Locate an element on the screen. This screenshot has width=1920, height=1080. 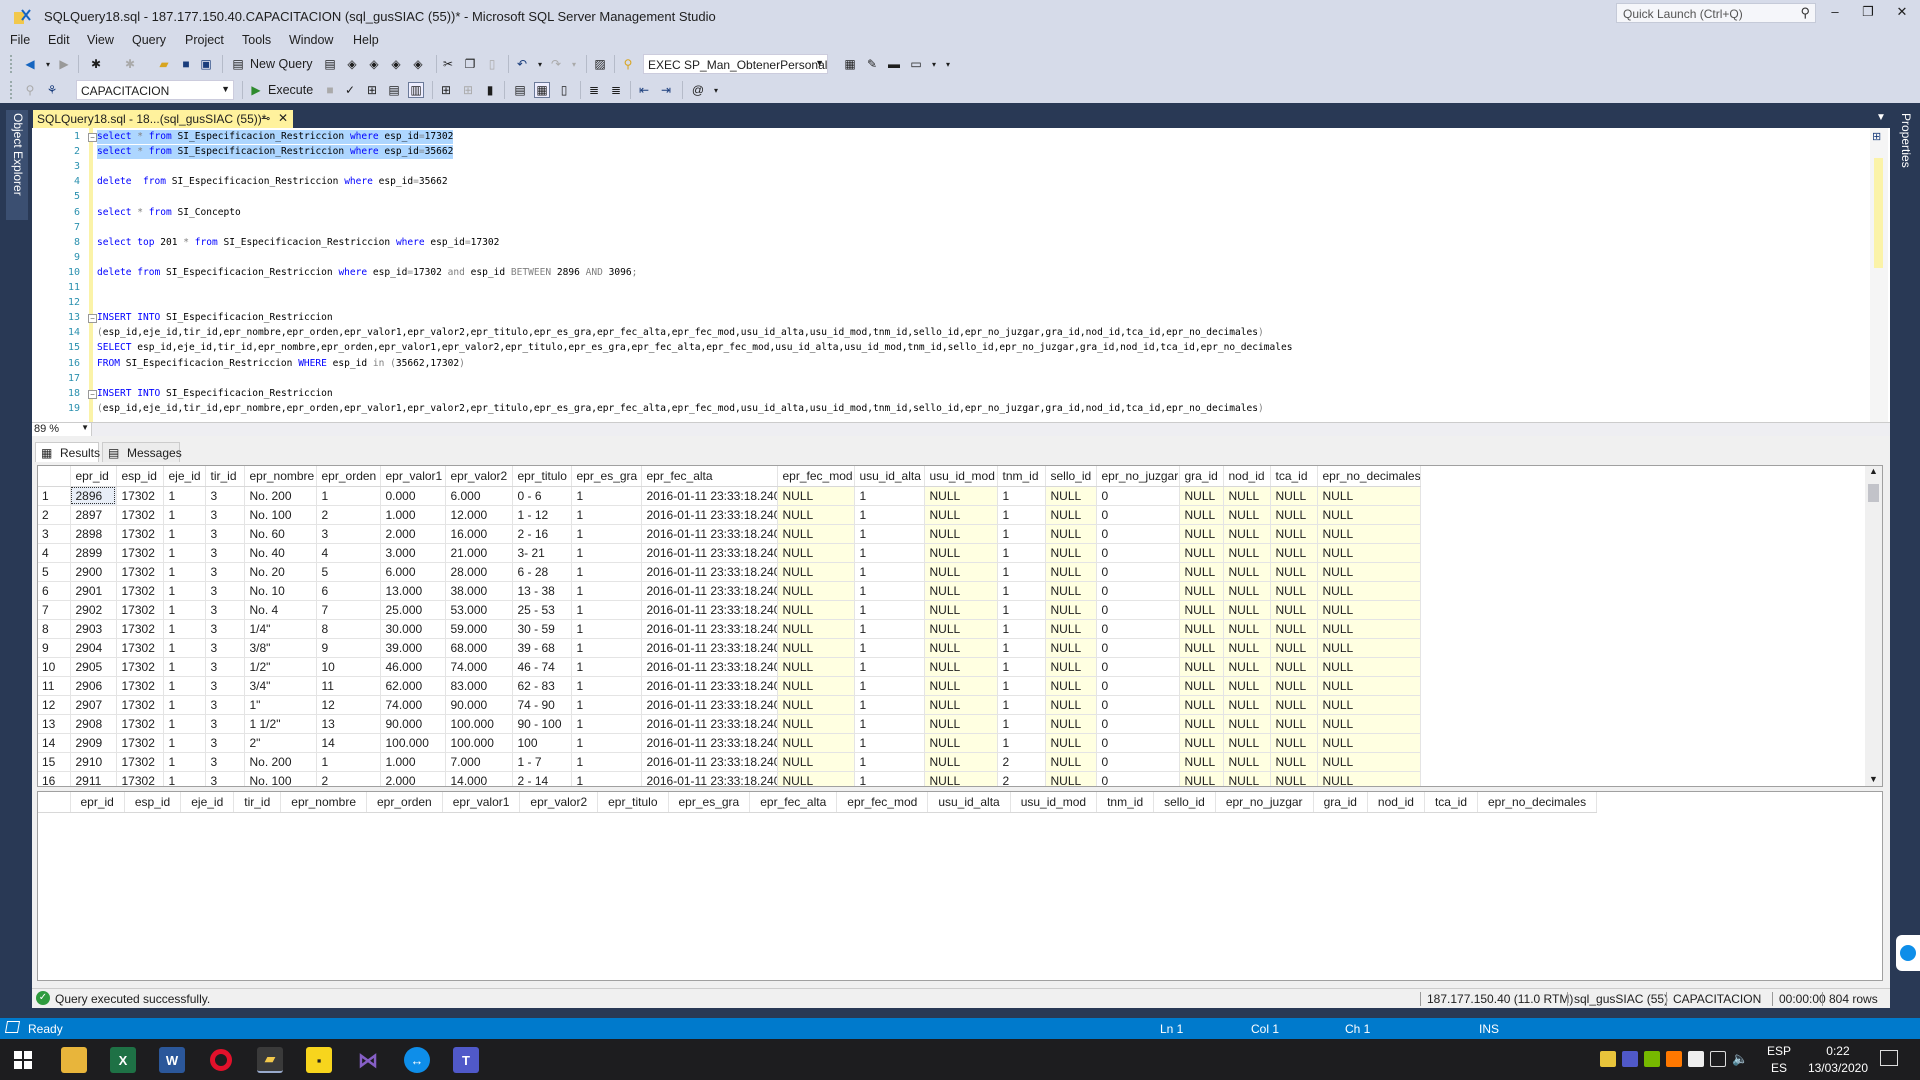
cell-epr_nombre: 1 1/2" is located at coordinates (280, 724).